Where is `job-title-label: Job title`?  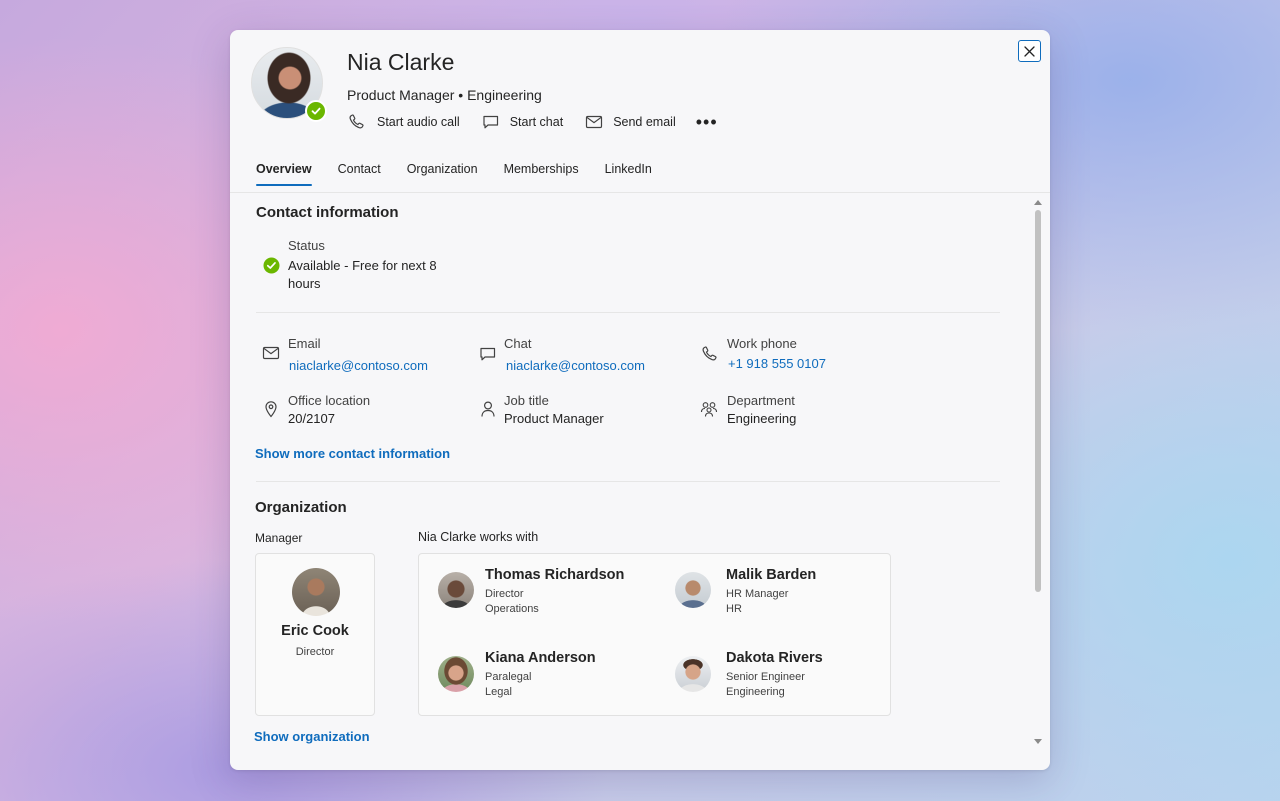
job-title-label: Job title is located at coordinates (526, 400).